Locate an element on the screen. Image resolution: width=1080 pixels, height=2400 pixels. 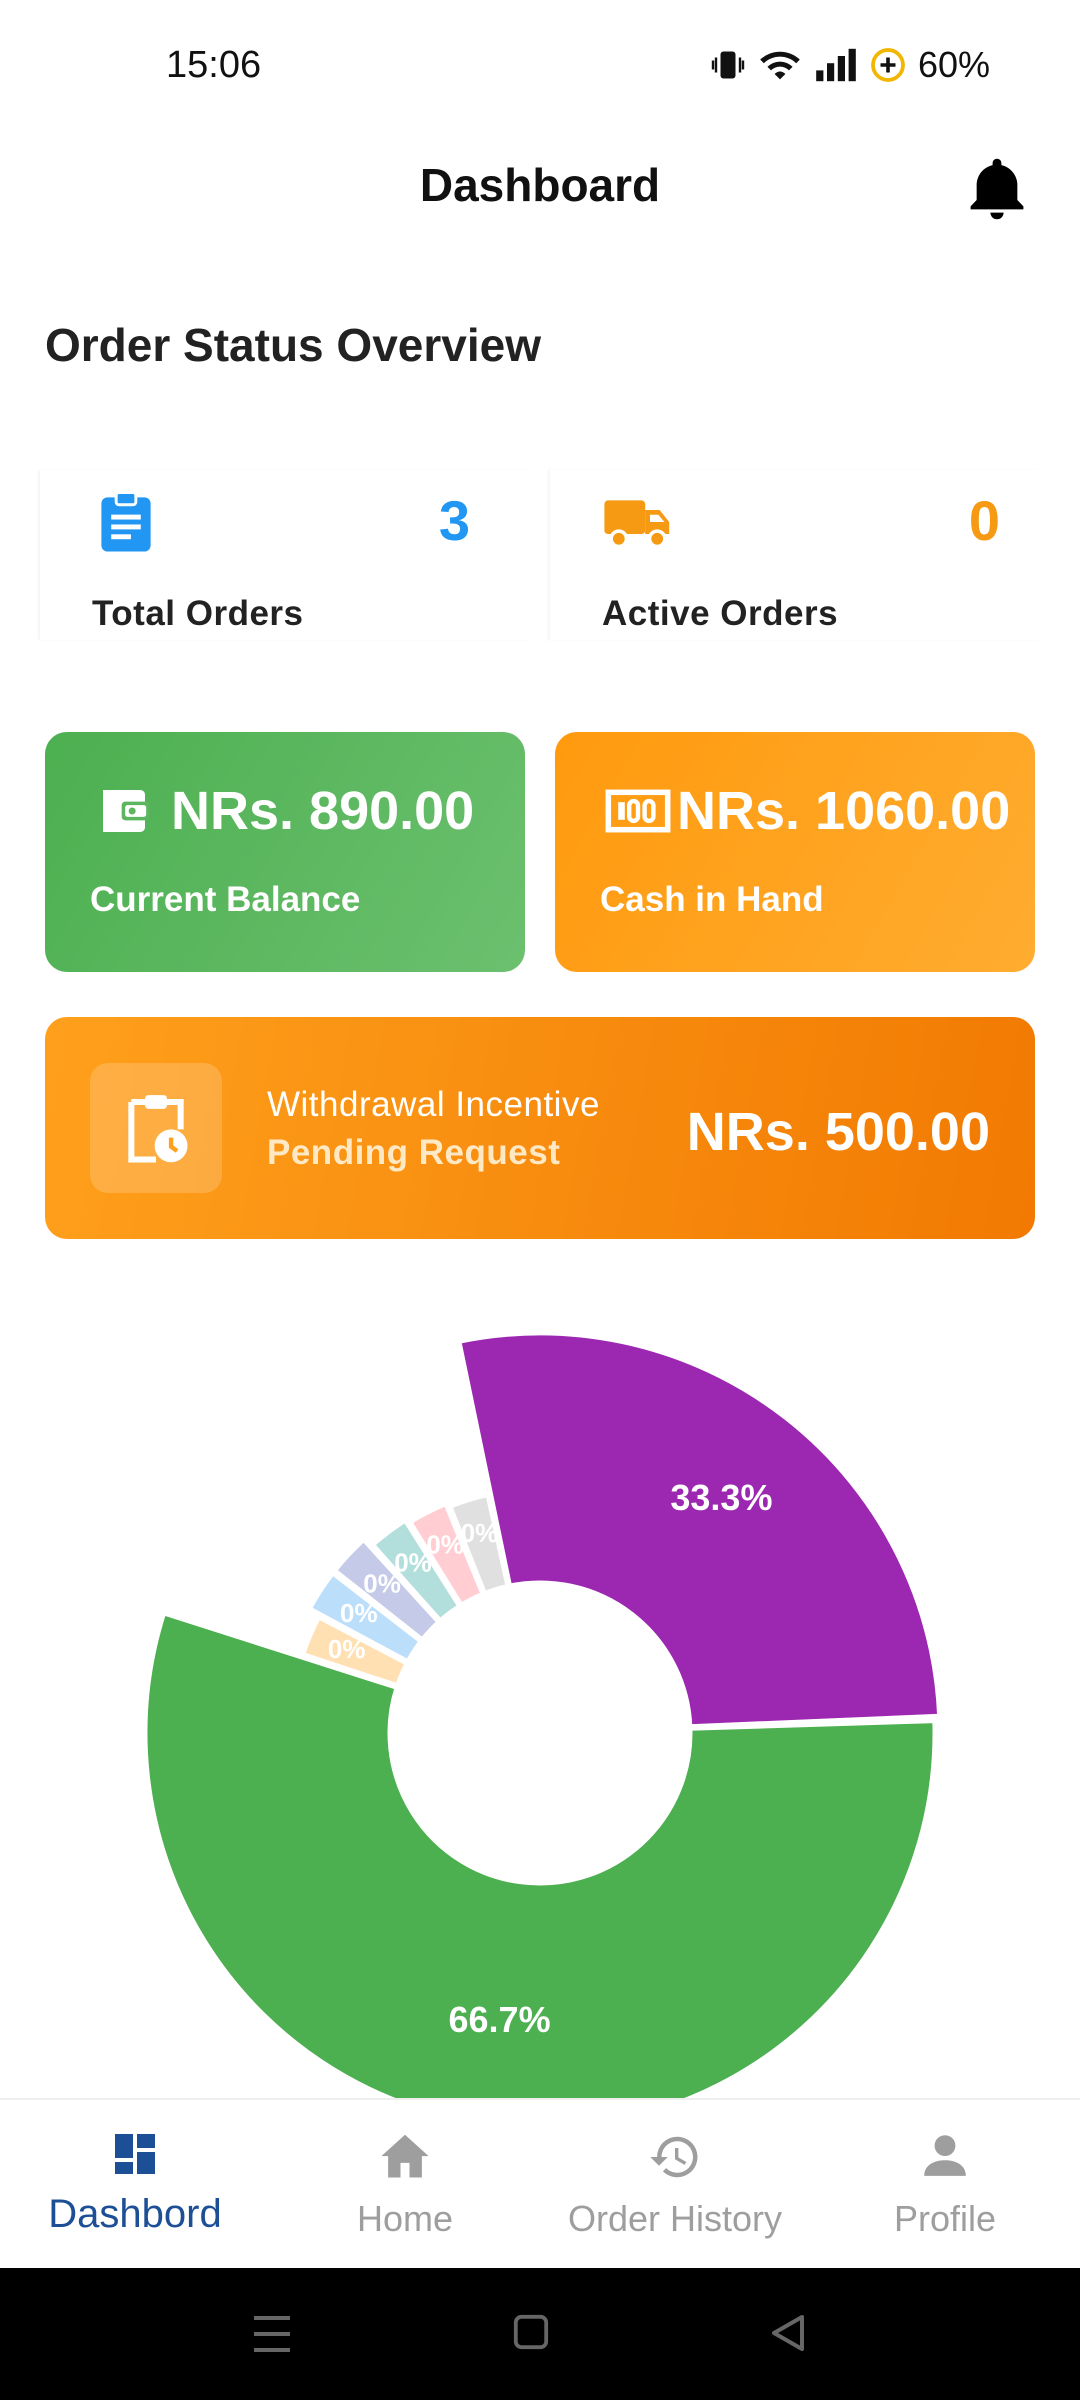
cash-in-hand-label: Cash in Hand is located at coordinates (712, 899).